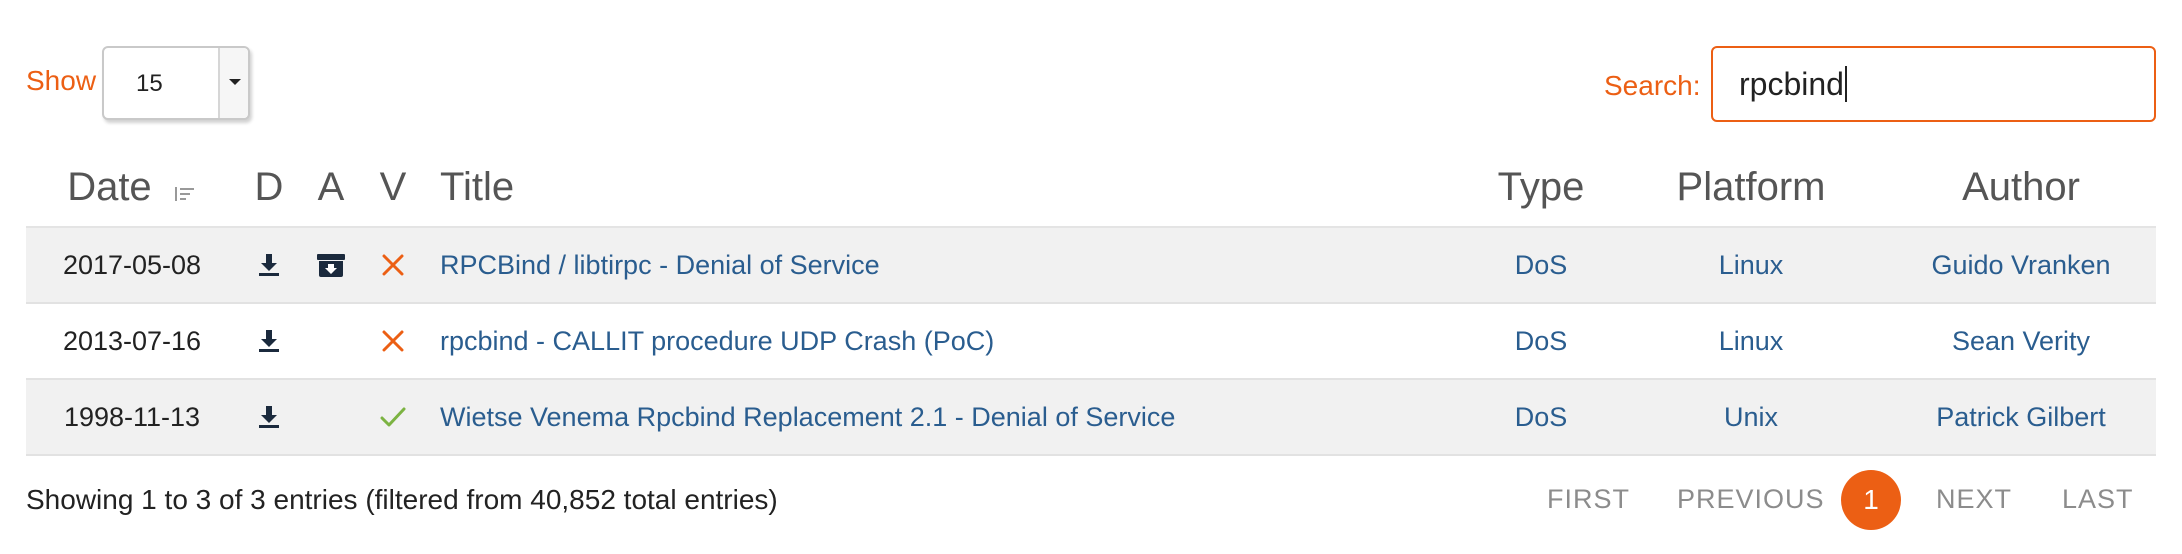 This screenshot has height=554, width=2182. Describe the element at coordinates (61, 80) in the screenshot. I see `show-entries-label: Show` at that location.